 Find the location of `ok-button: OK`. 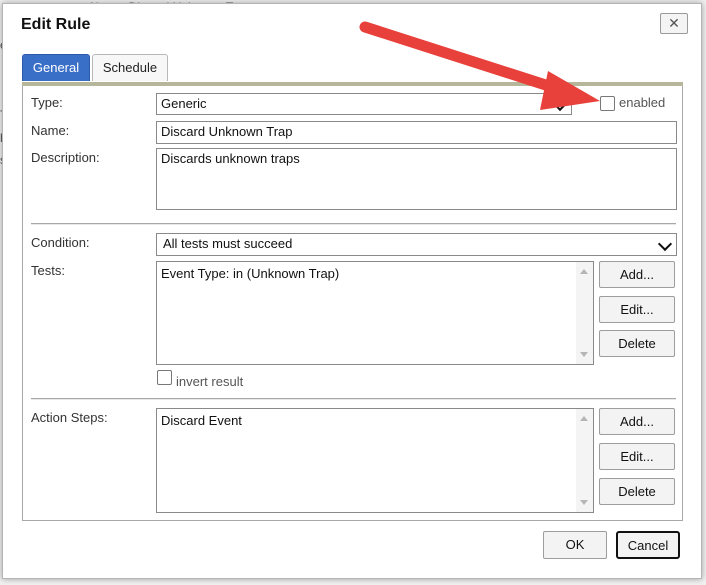

ok-button: OK is located at coordinates (575, 545).